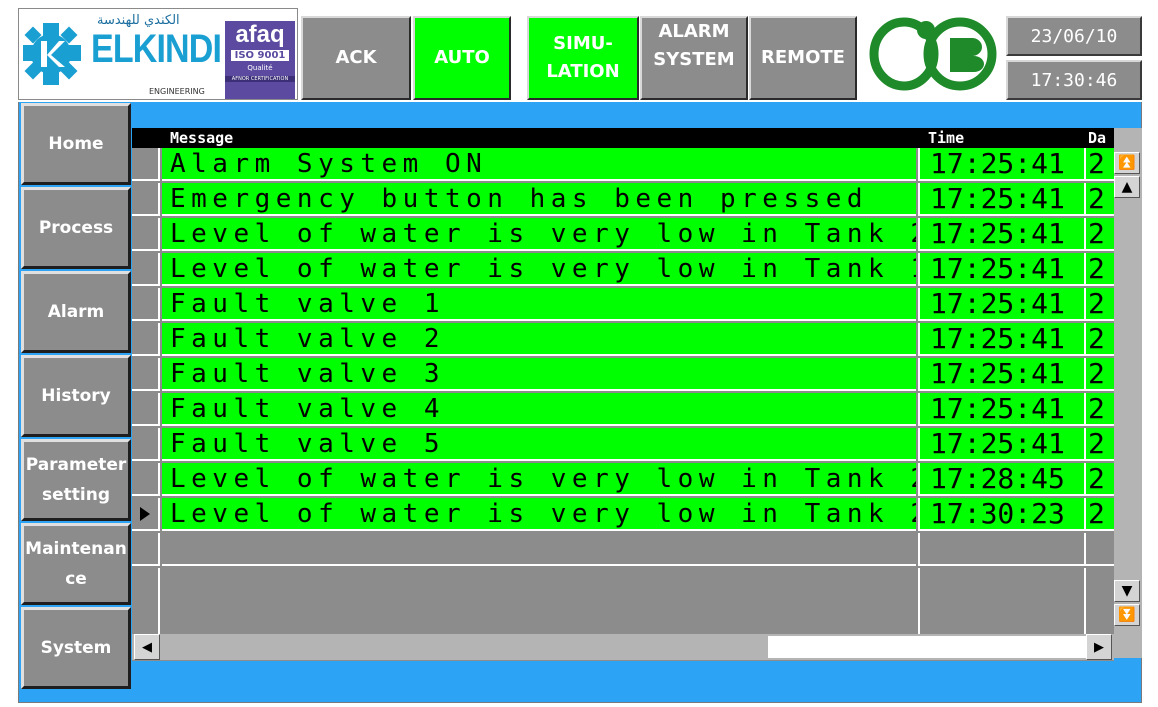  Describe the element at coordinates (803, 58) in the screenshot. I see `remote-button: REMOTE` at that location.